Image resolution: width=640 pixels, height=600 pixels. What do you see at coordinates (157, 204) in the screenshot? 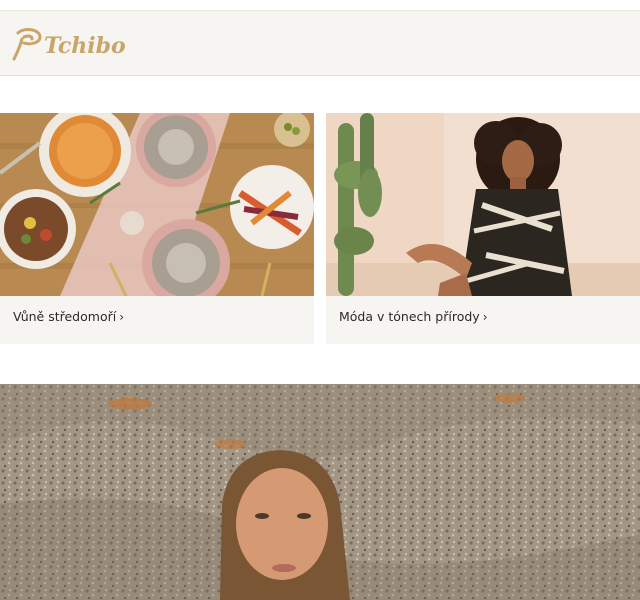
I see `photo-mediterranean-table` at bounding box center [157, 204].